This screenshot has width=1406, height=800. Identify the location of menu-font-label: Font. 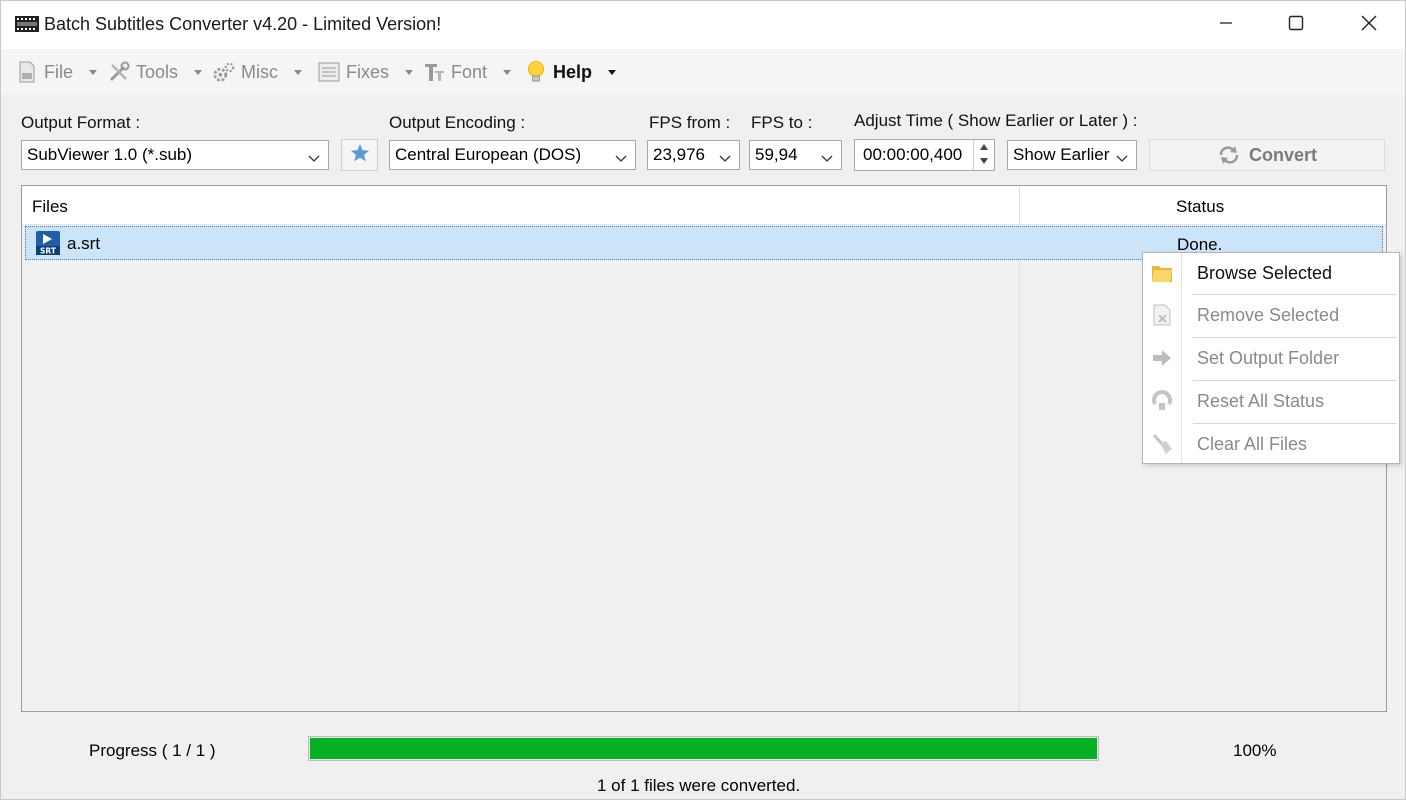
(469, 71).